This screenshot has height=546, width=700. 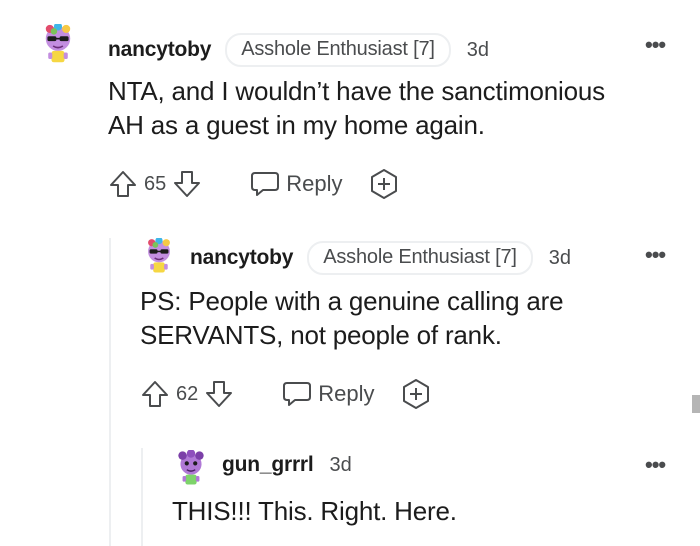 What do you see at coordinates (341, 465) in the screenshot?
I see `timestamp: 3d` at bounding box center [341, 465].